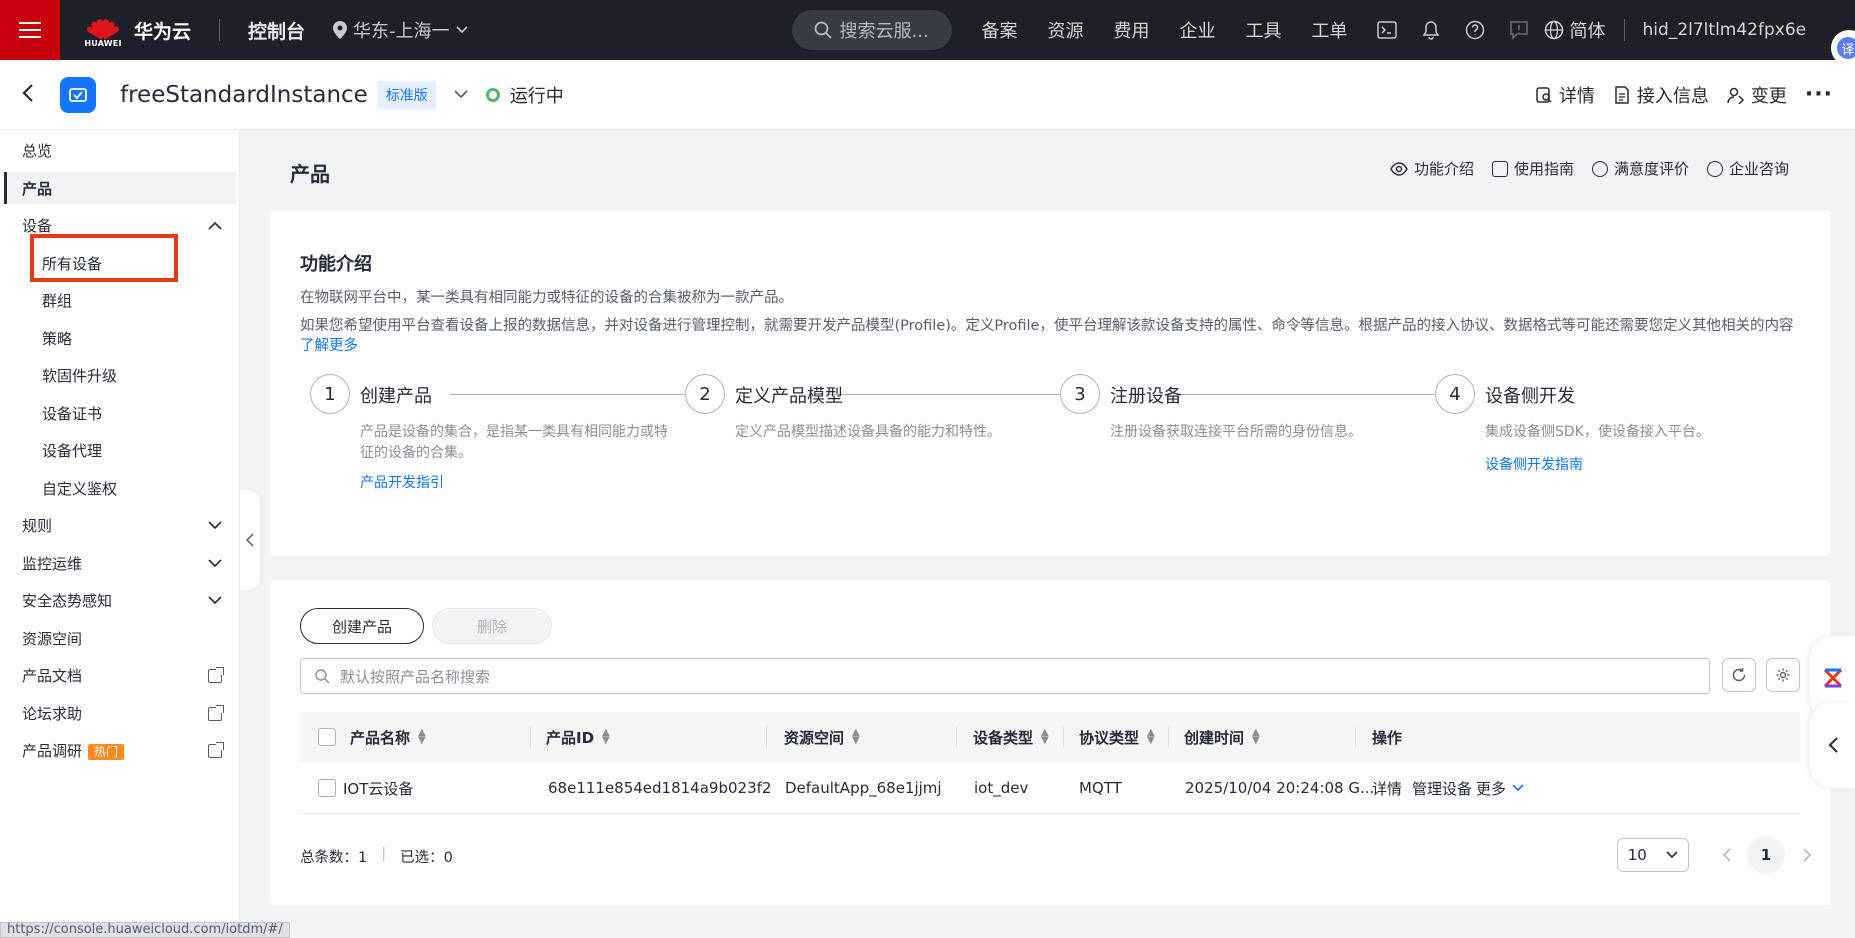  I want to click on sidebar-item-resource-space: 资源空间, so click(122, 638).